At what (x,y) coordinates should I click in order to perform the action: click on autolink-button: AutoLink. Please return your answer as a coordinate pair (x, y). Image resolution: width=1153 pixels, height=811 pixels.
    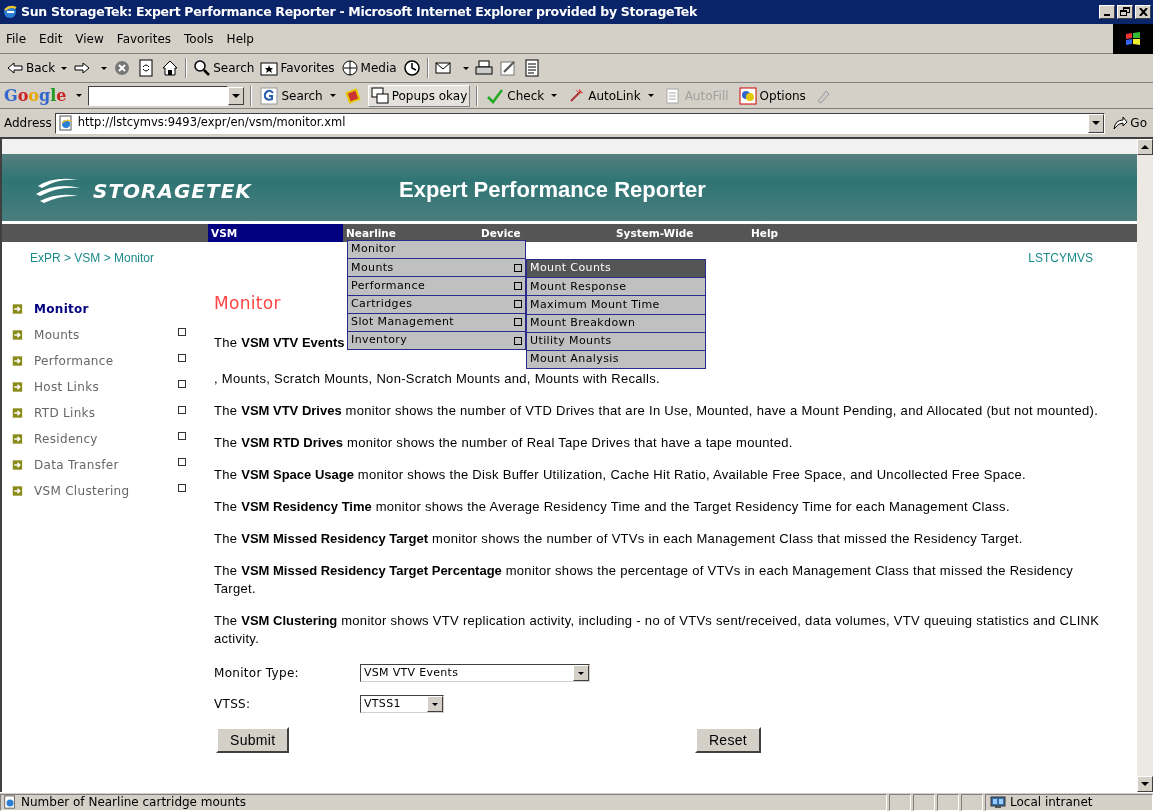
    Looking at the image, I should click on (610, 95).